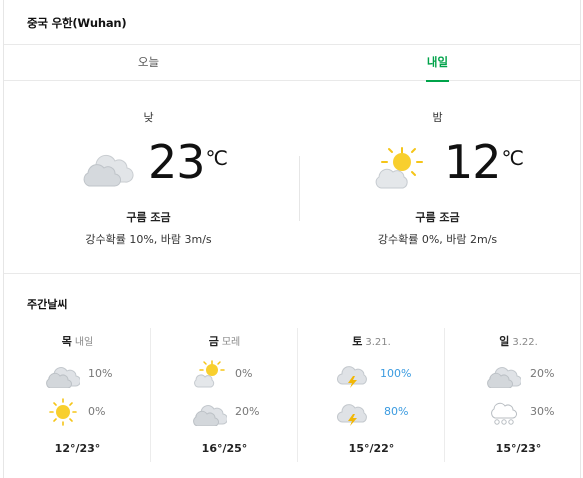 Image resolution: width=583 pixels, height=478 pixels. I want to click on am-row: 20%, so click(514, 374).